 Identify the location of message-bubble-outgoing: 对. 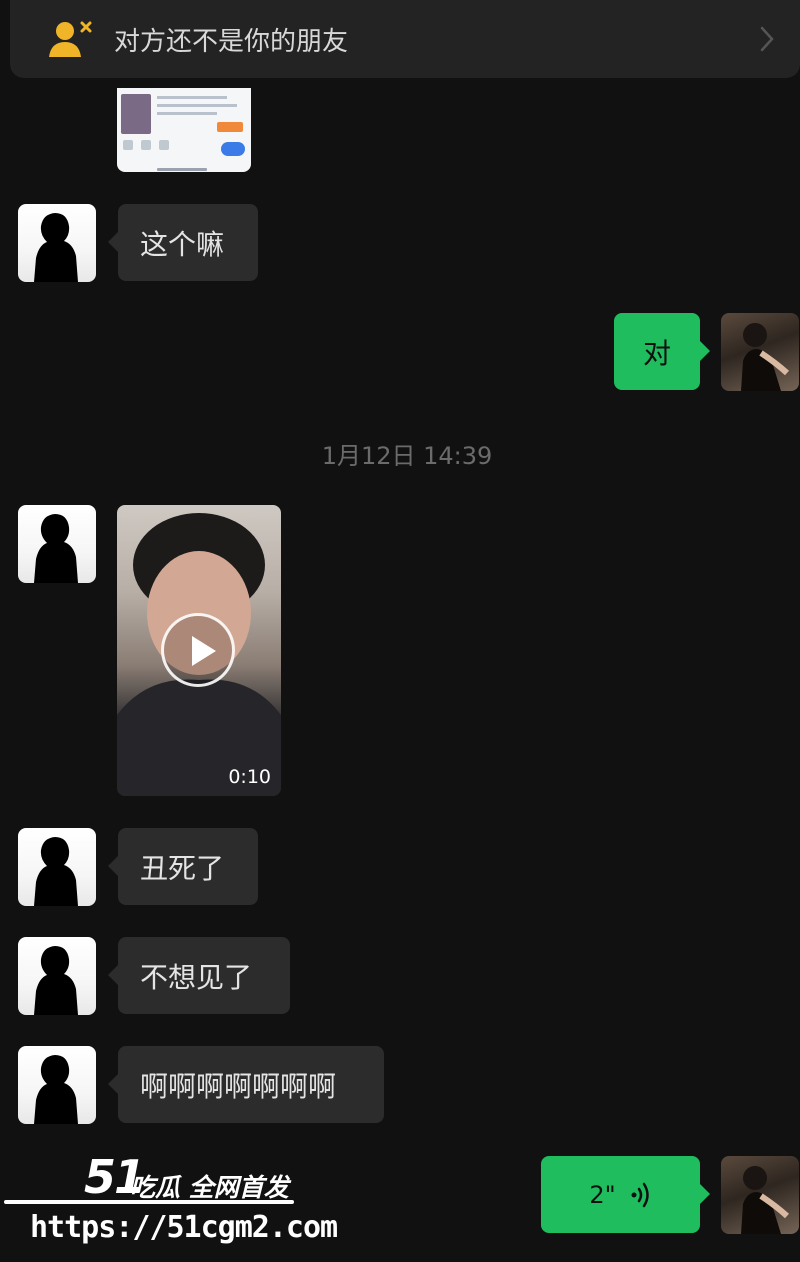
(662, 351).